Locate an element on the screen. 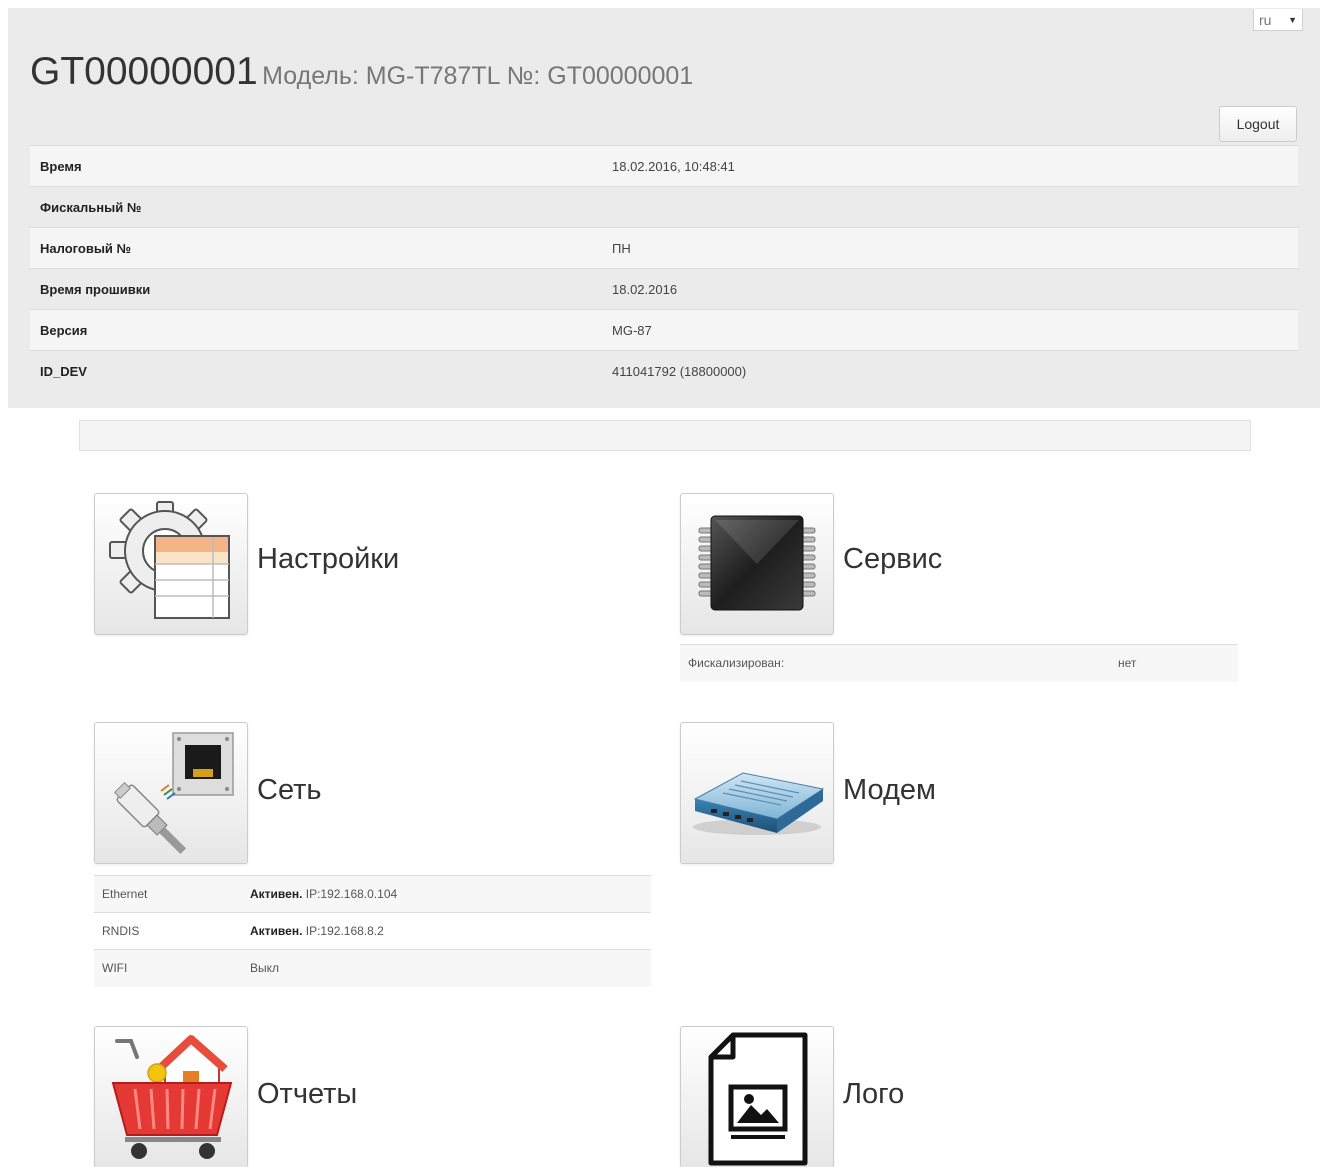  logout-button: Logout is located at coordinates (1258, 124).